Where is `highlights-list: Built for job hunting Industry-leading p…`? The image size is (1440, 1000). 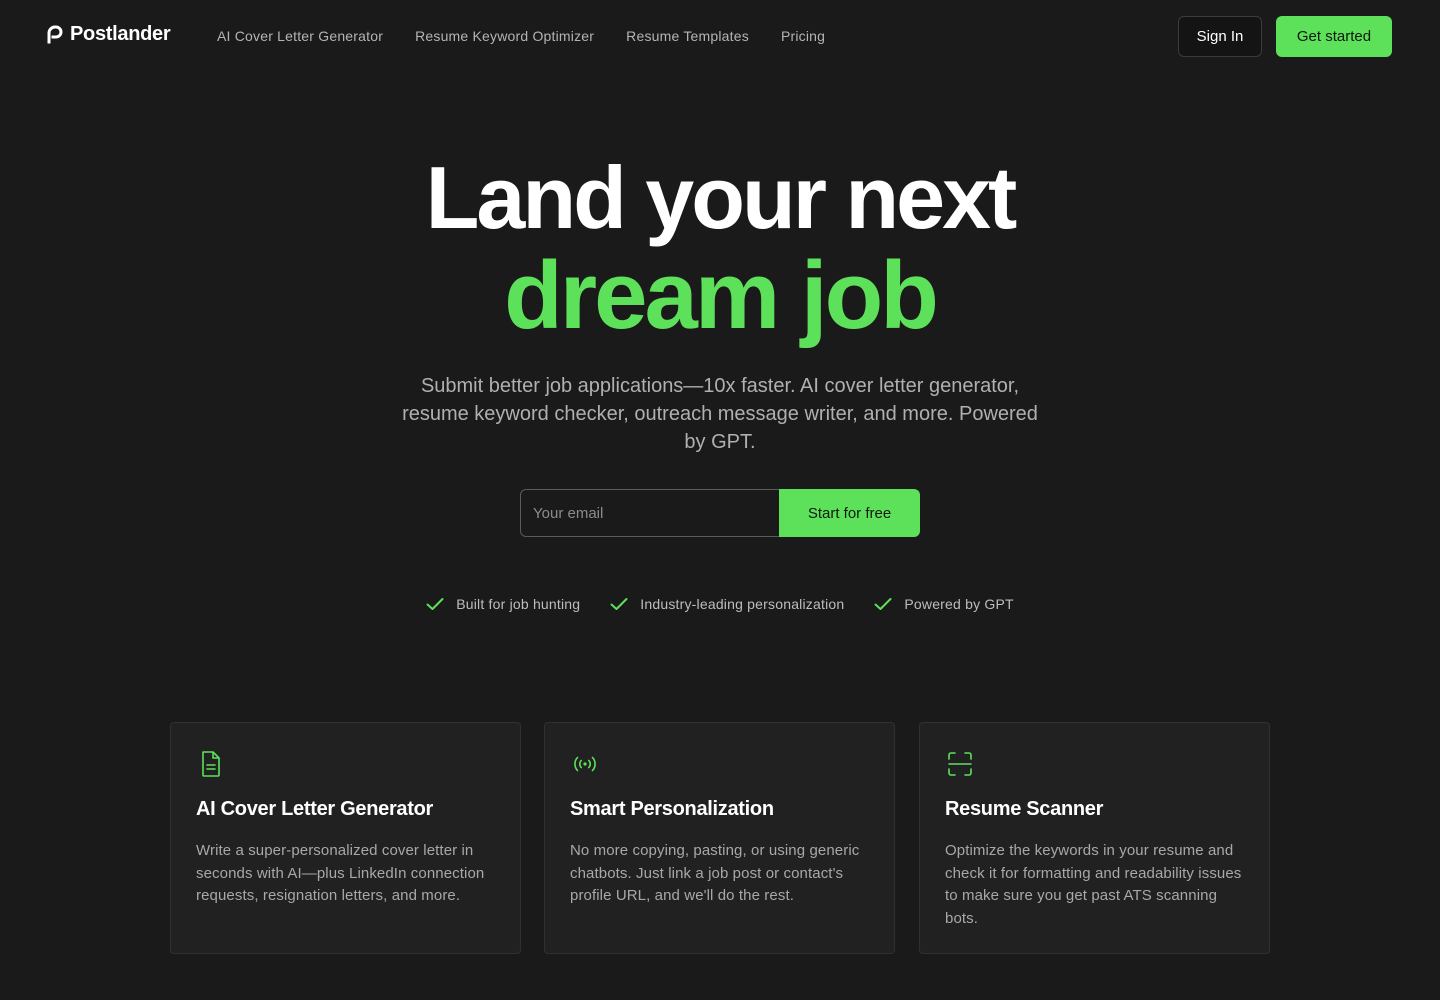 highlights-list: Built for job hunting Industry-leading p… is located at coordinates (720, 604).